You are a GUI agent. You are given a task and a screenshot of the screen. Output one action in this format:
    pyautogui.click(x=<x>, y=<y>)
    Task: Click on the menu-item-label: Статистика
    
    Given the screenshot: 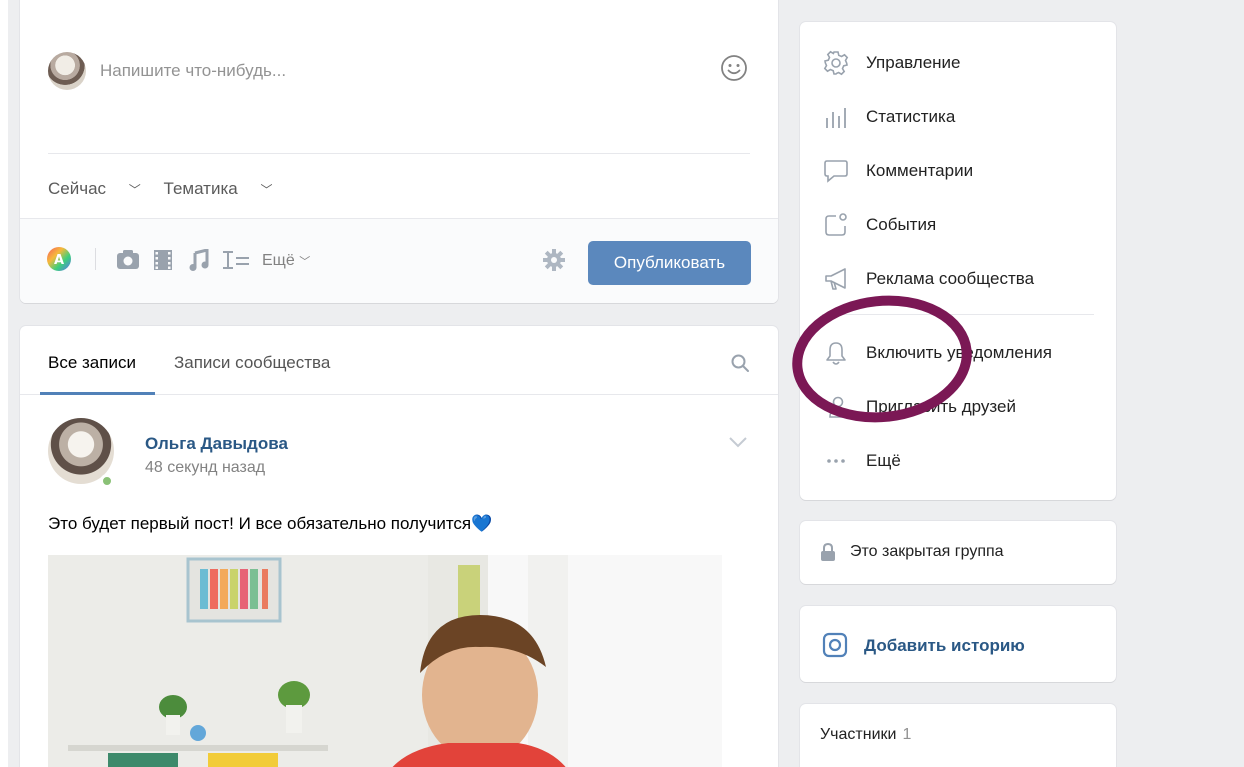 What is the action you would take?
    pyautogui.click(x=911, y=116)
    